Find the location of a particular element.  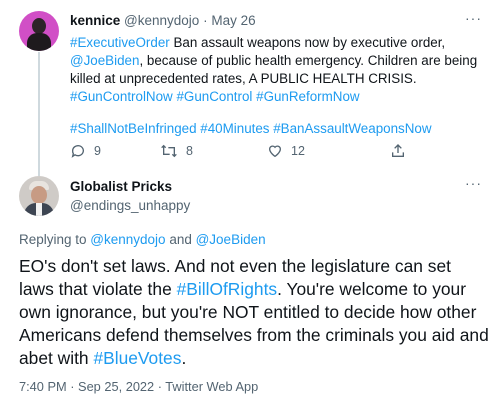

share-button is located at coordinates (398, 151).